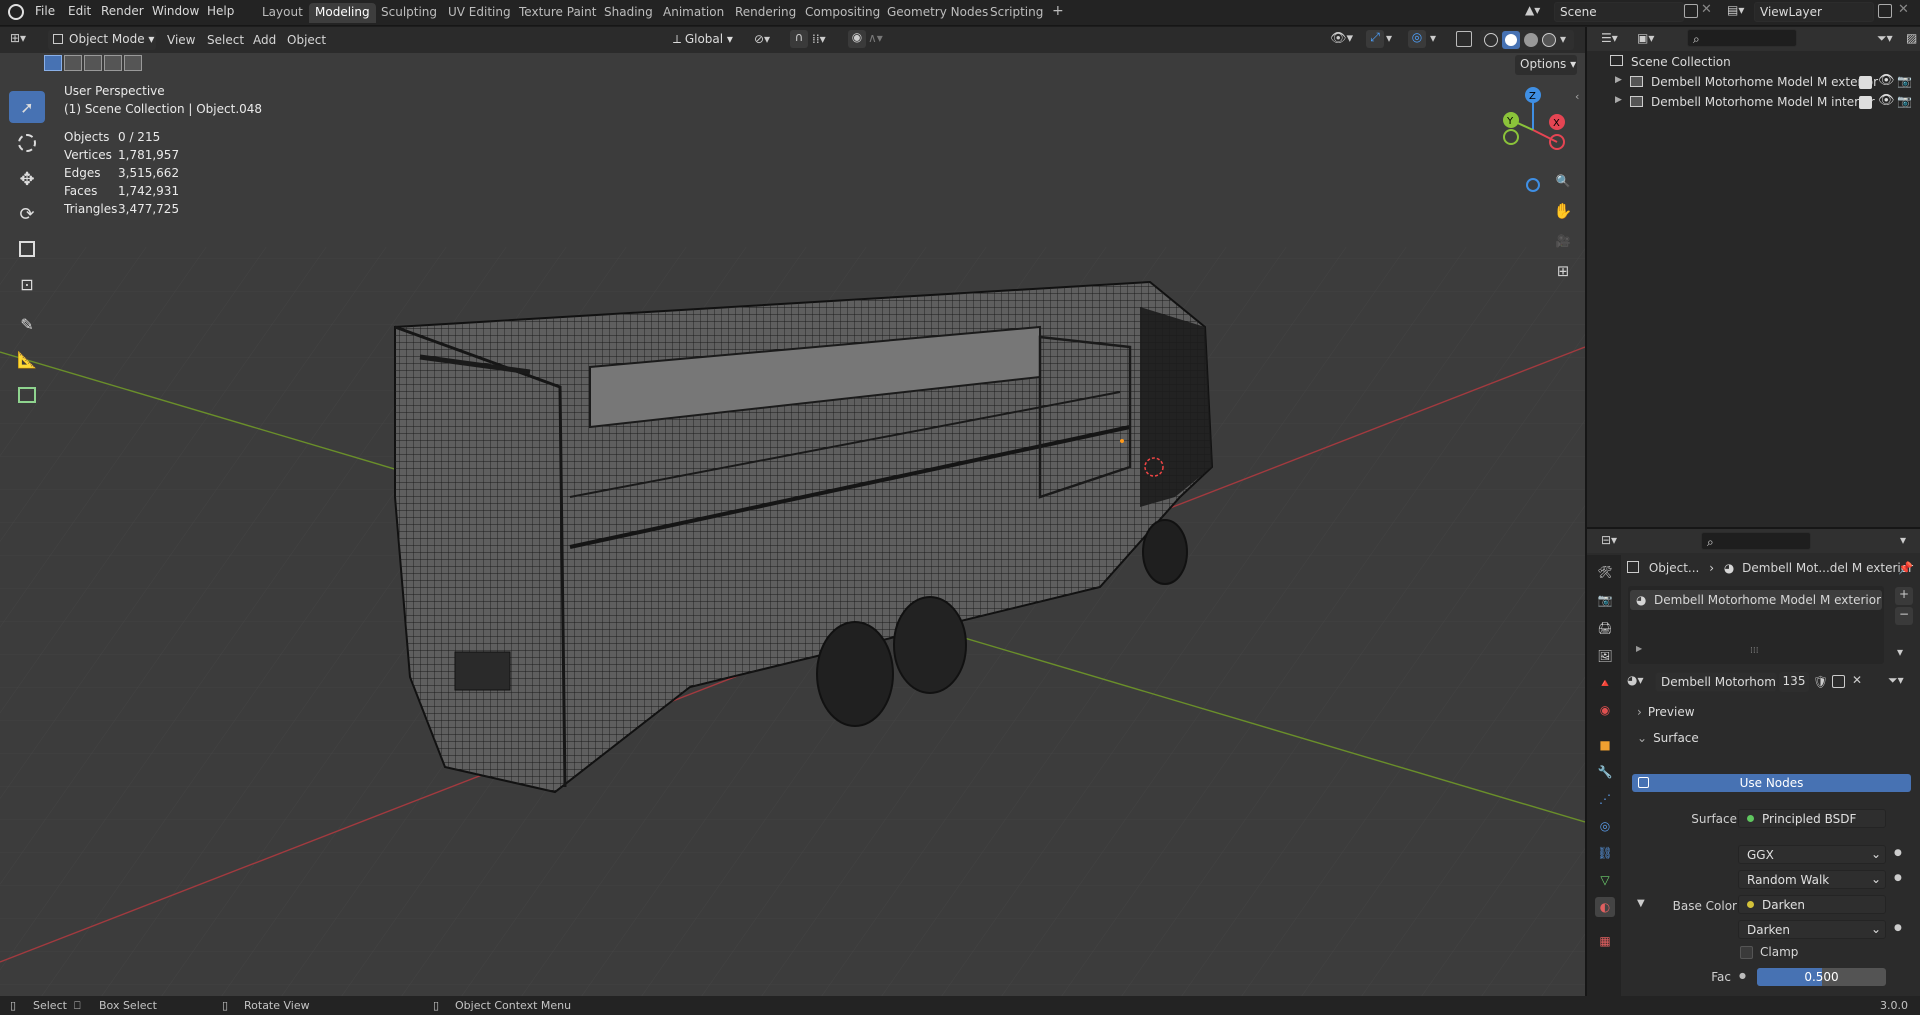  Describe the element at coordinates (1605, 628) in the screenshot. I see `tab-output: 🖨` at that location.